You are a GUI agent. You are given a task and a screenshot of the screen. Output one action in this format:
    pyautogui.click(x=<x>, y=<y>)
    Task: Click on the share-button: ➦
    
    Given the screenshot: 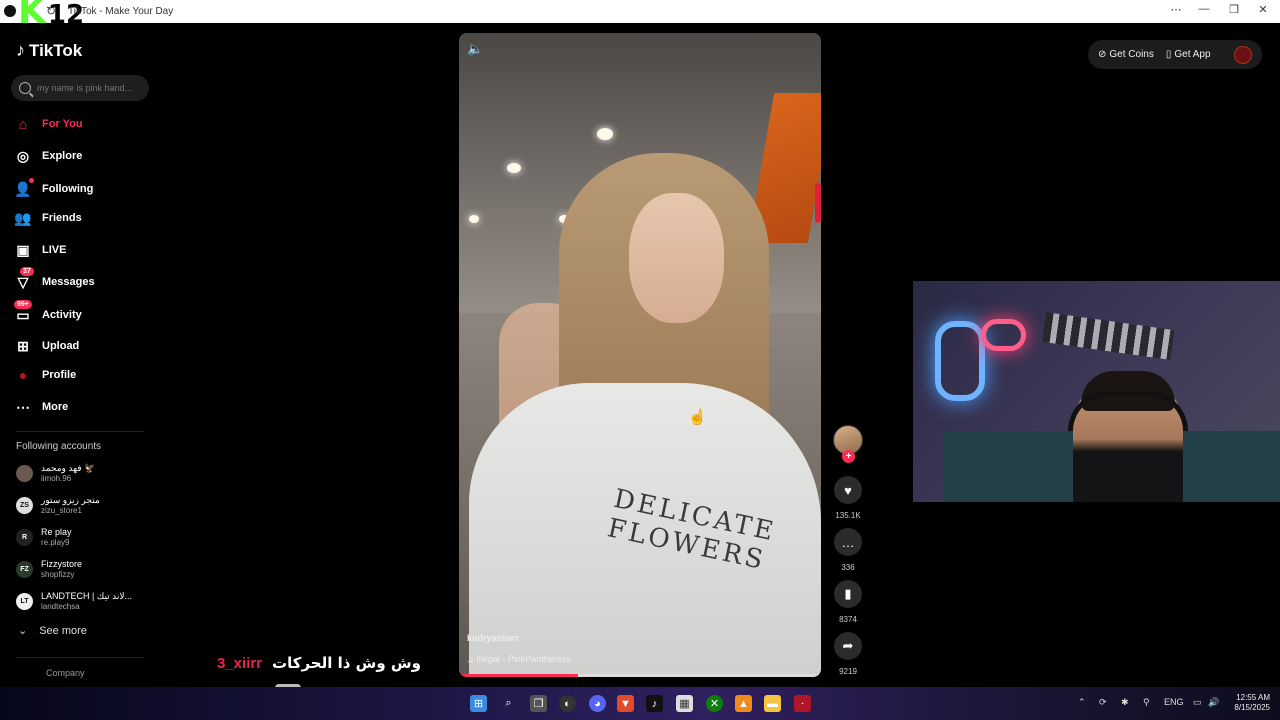 What is the action you would take?
    pyautogui.click(x=848, y=646)
    